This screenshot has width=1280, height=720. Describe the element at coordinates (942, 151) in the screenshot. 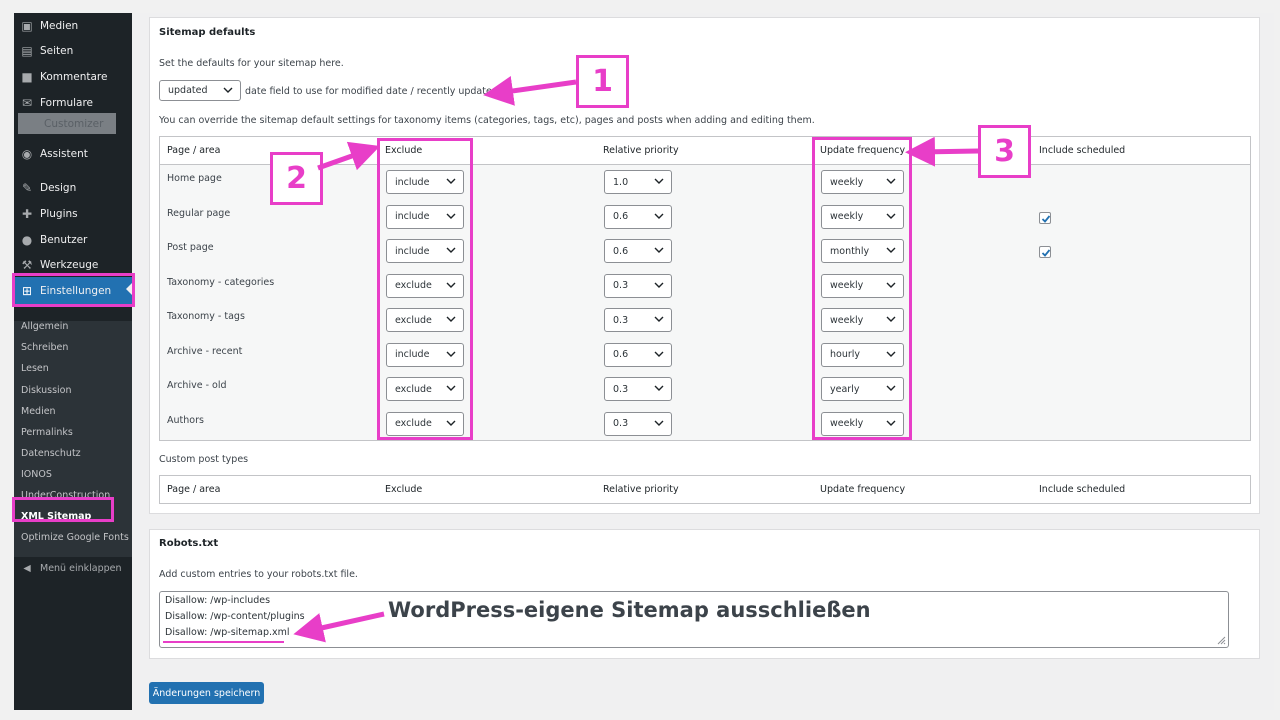

I see `arrow-to-frequency-column` at that location.